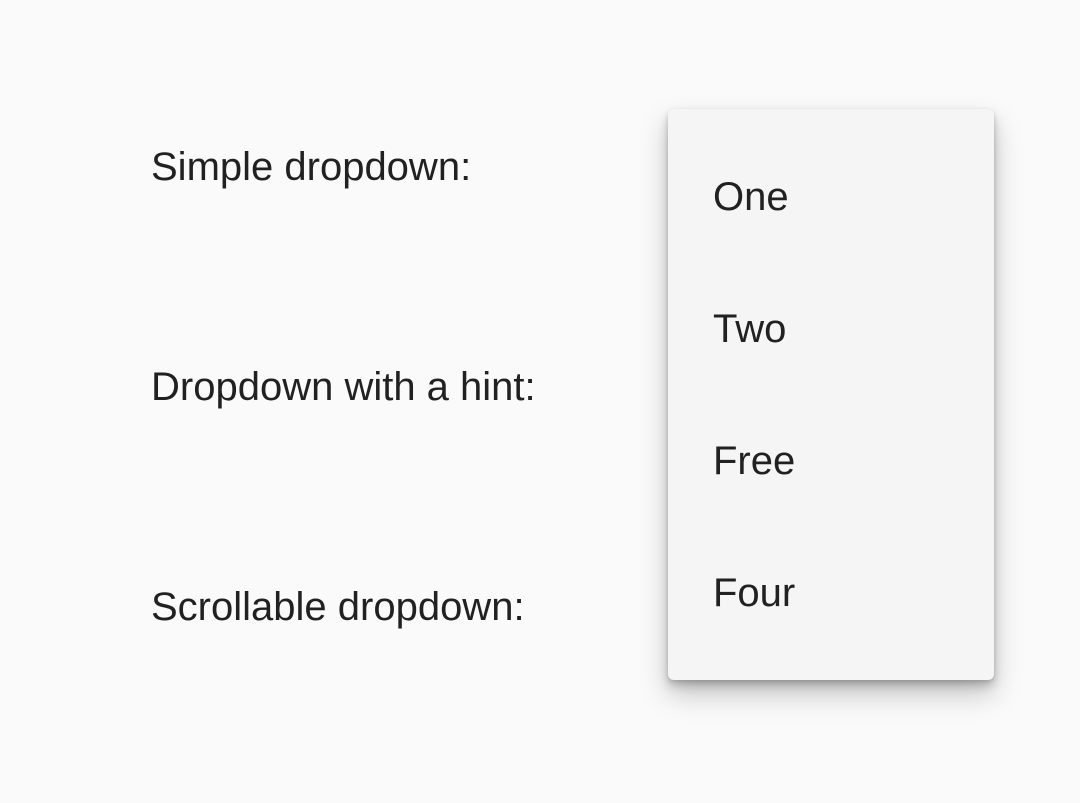 This screenshot has width=1080, height=803. Describe the element at coordinates (338, 607) in the screenshot. I see `scrollable-dropdown-label: Scrollable dropdown:` at that location.